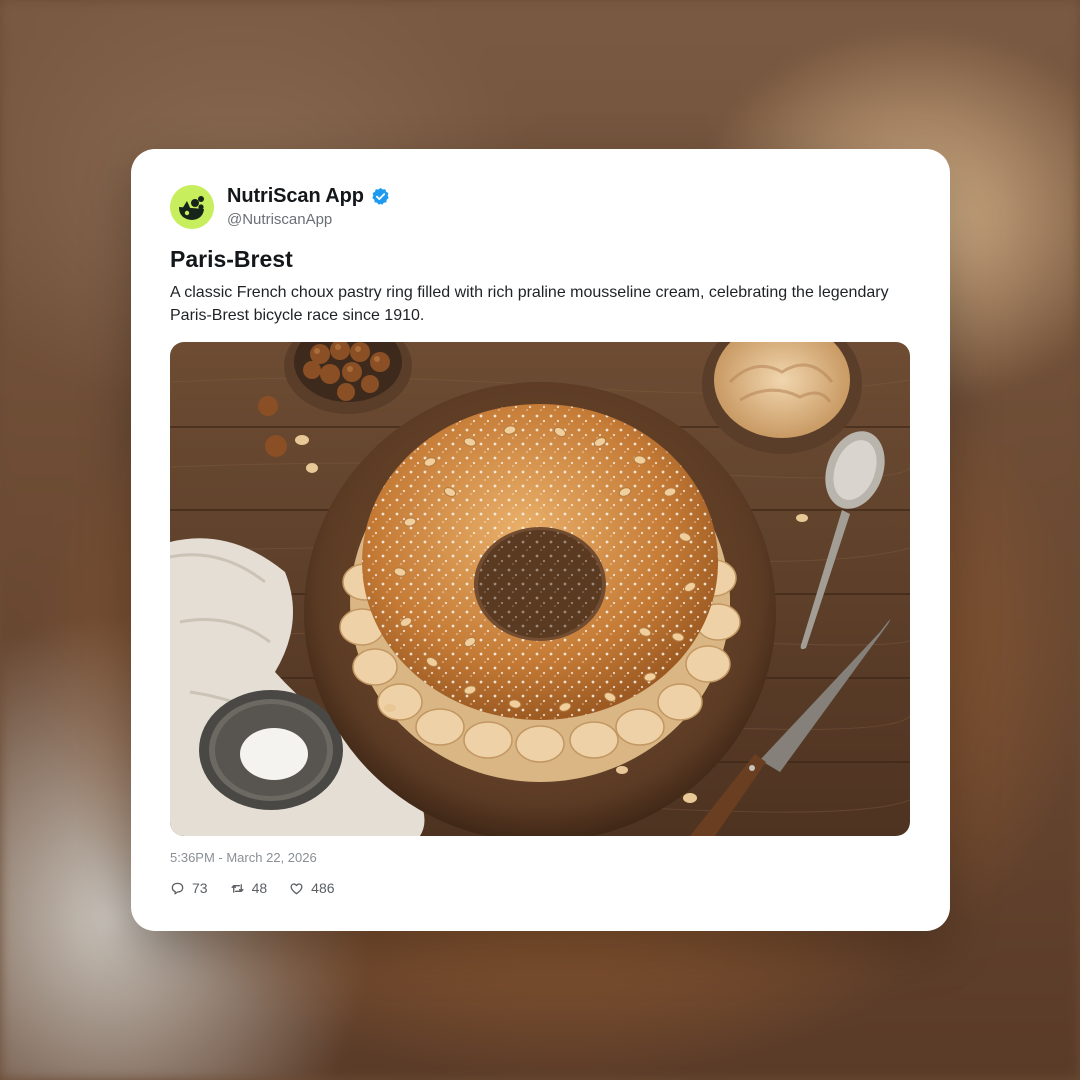 This screenshot has width=1080, height=1080. Describe the element at coordinates (189, 888) in the screenshot. I see `reply-button: 73` at that location.